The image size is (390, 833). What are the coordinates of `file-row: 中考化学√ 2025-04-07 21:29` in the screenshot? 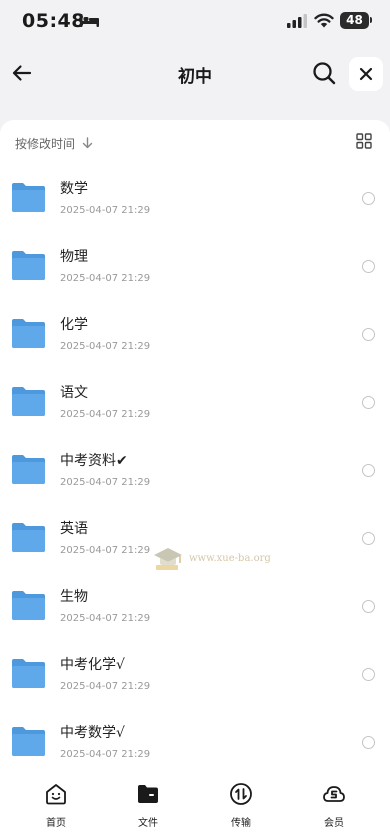 It's located at (195, 674).